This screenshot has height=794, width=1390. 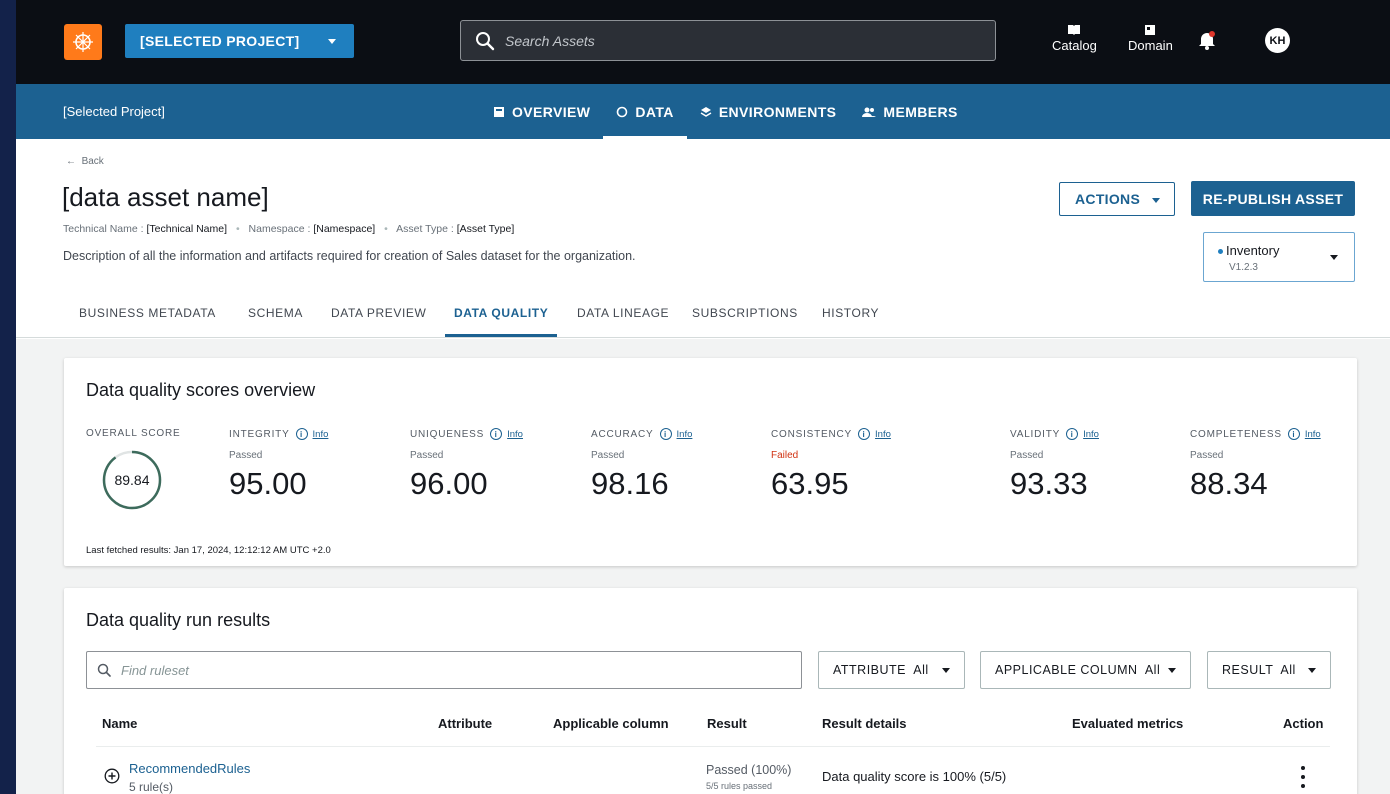 What do you see at coordinates (275, 313) in the screenshot?
I see `tab-schema: SCHEMA` at bounding box center [275, 313].